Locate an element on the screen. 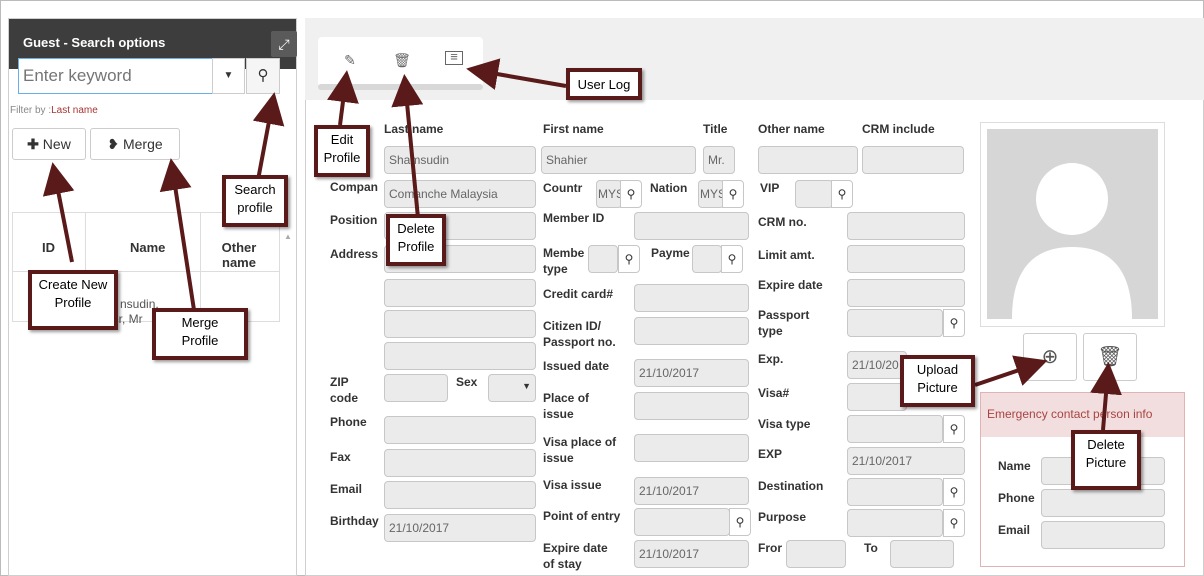 The image size is (1204, 576). callout-delete-picture: Delete Picture is located at coordinates (1106, 460).